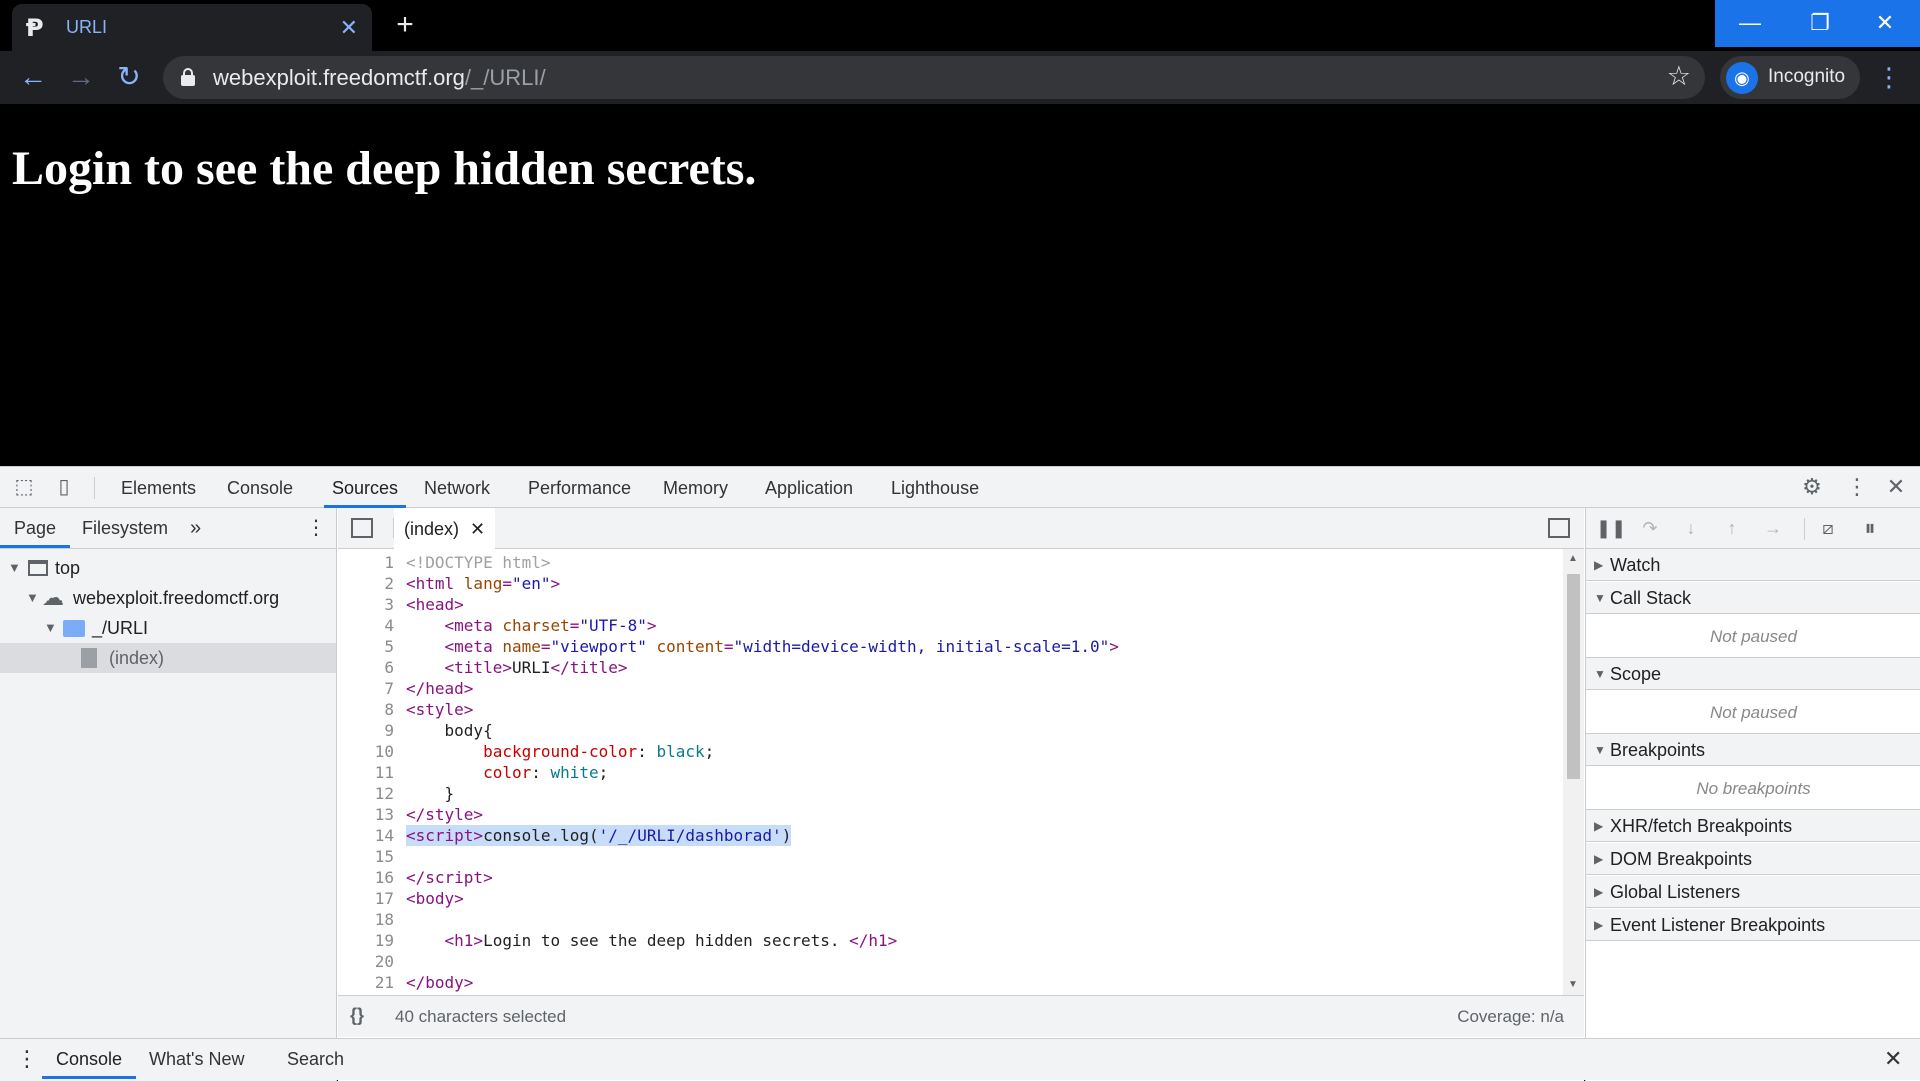  I want to click on folder-icon, so click(74, 628).